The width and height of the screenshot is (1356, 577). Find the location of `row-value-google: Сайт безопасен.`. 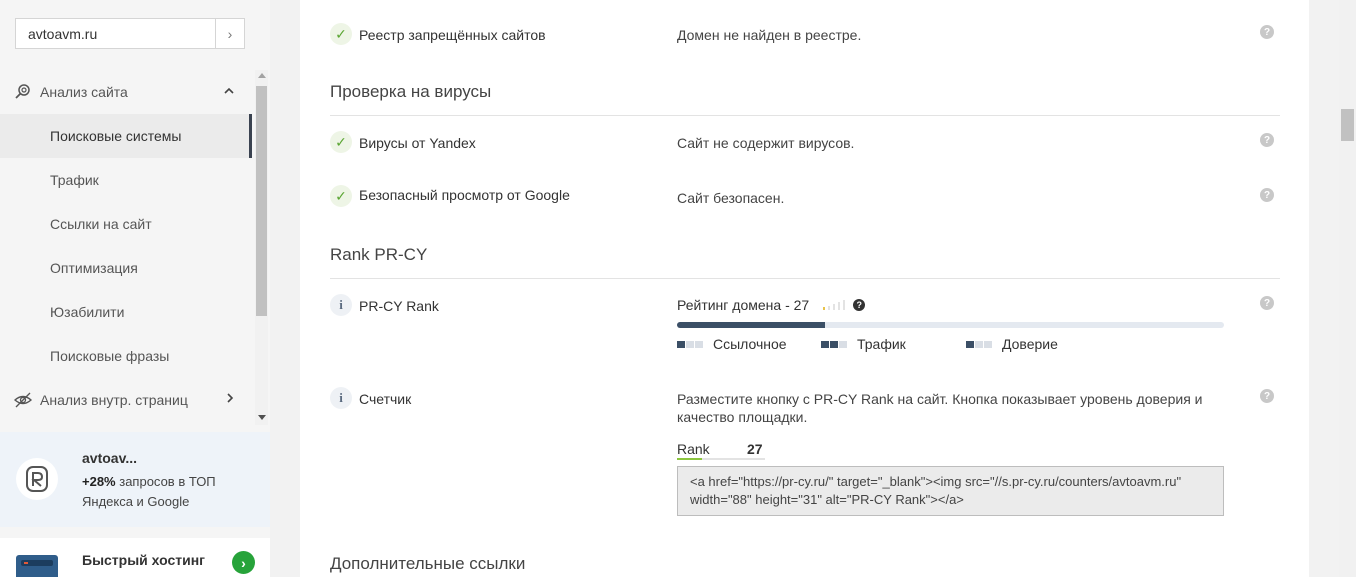

row-value-google: Сайт безопасен. is located at coordinates (731, 198).